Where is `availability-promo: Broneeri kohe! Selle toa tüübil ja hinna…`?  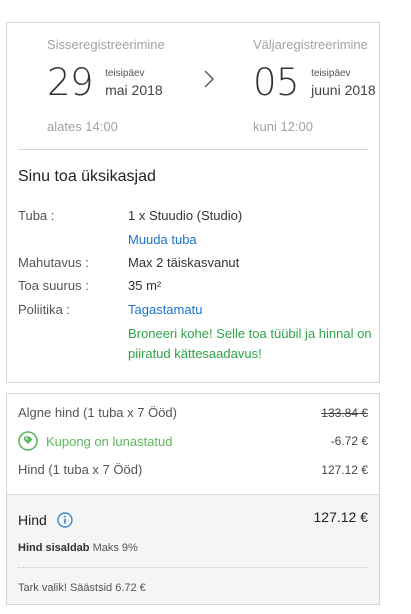
availability-promo: Broneeri kohe! Selle toa tüübil ja hinna… is located at coordinates (250, 343).